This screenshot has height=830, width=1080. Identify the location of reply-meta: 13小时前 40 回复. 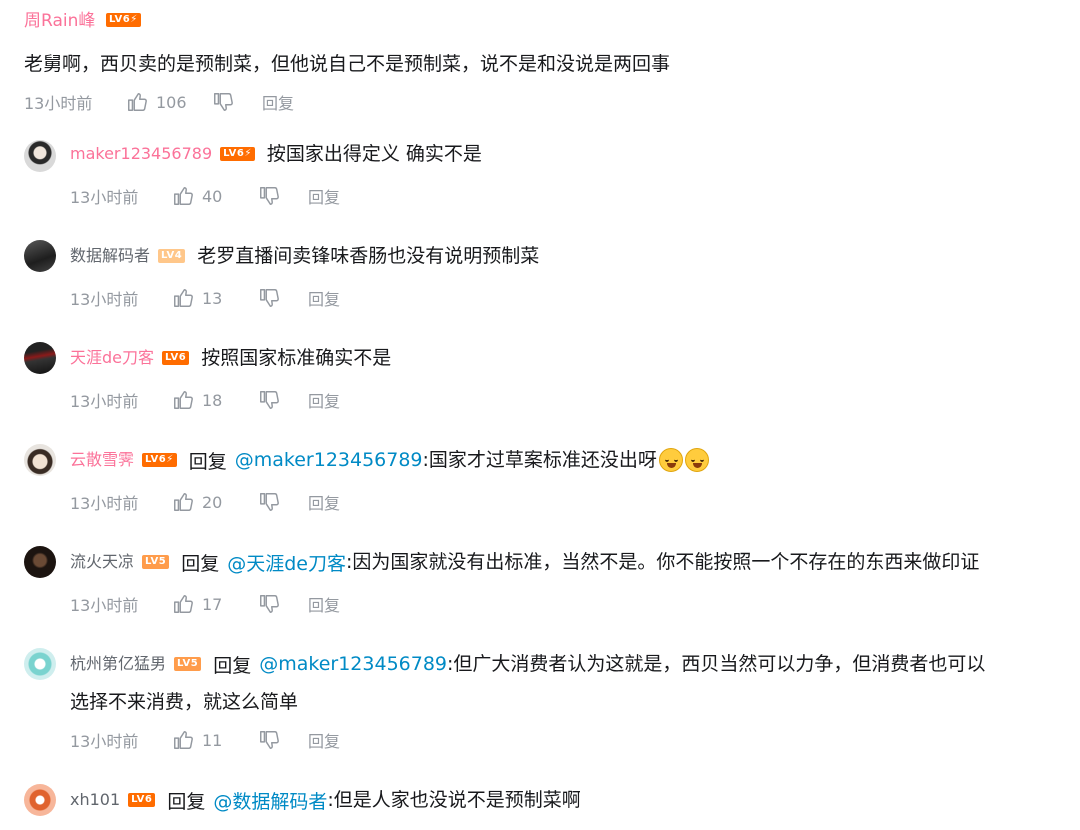
(205, 196).